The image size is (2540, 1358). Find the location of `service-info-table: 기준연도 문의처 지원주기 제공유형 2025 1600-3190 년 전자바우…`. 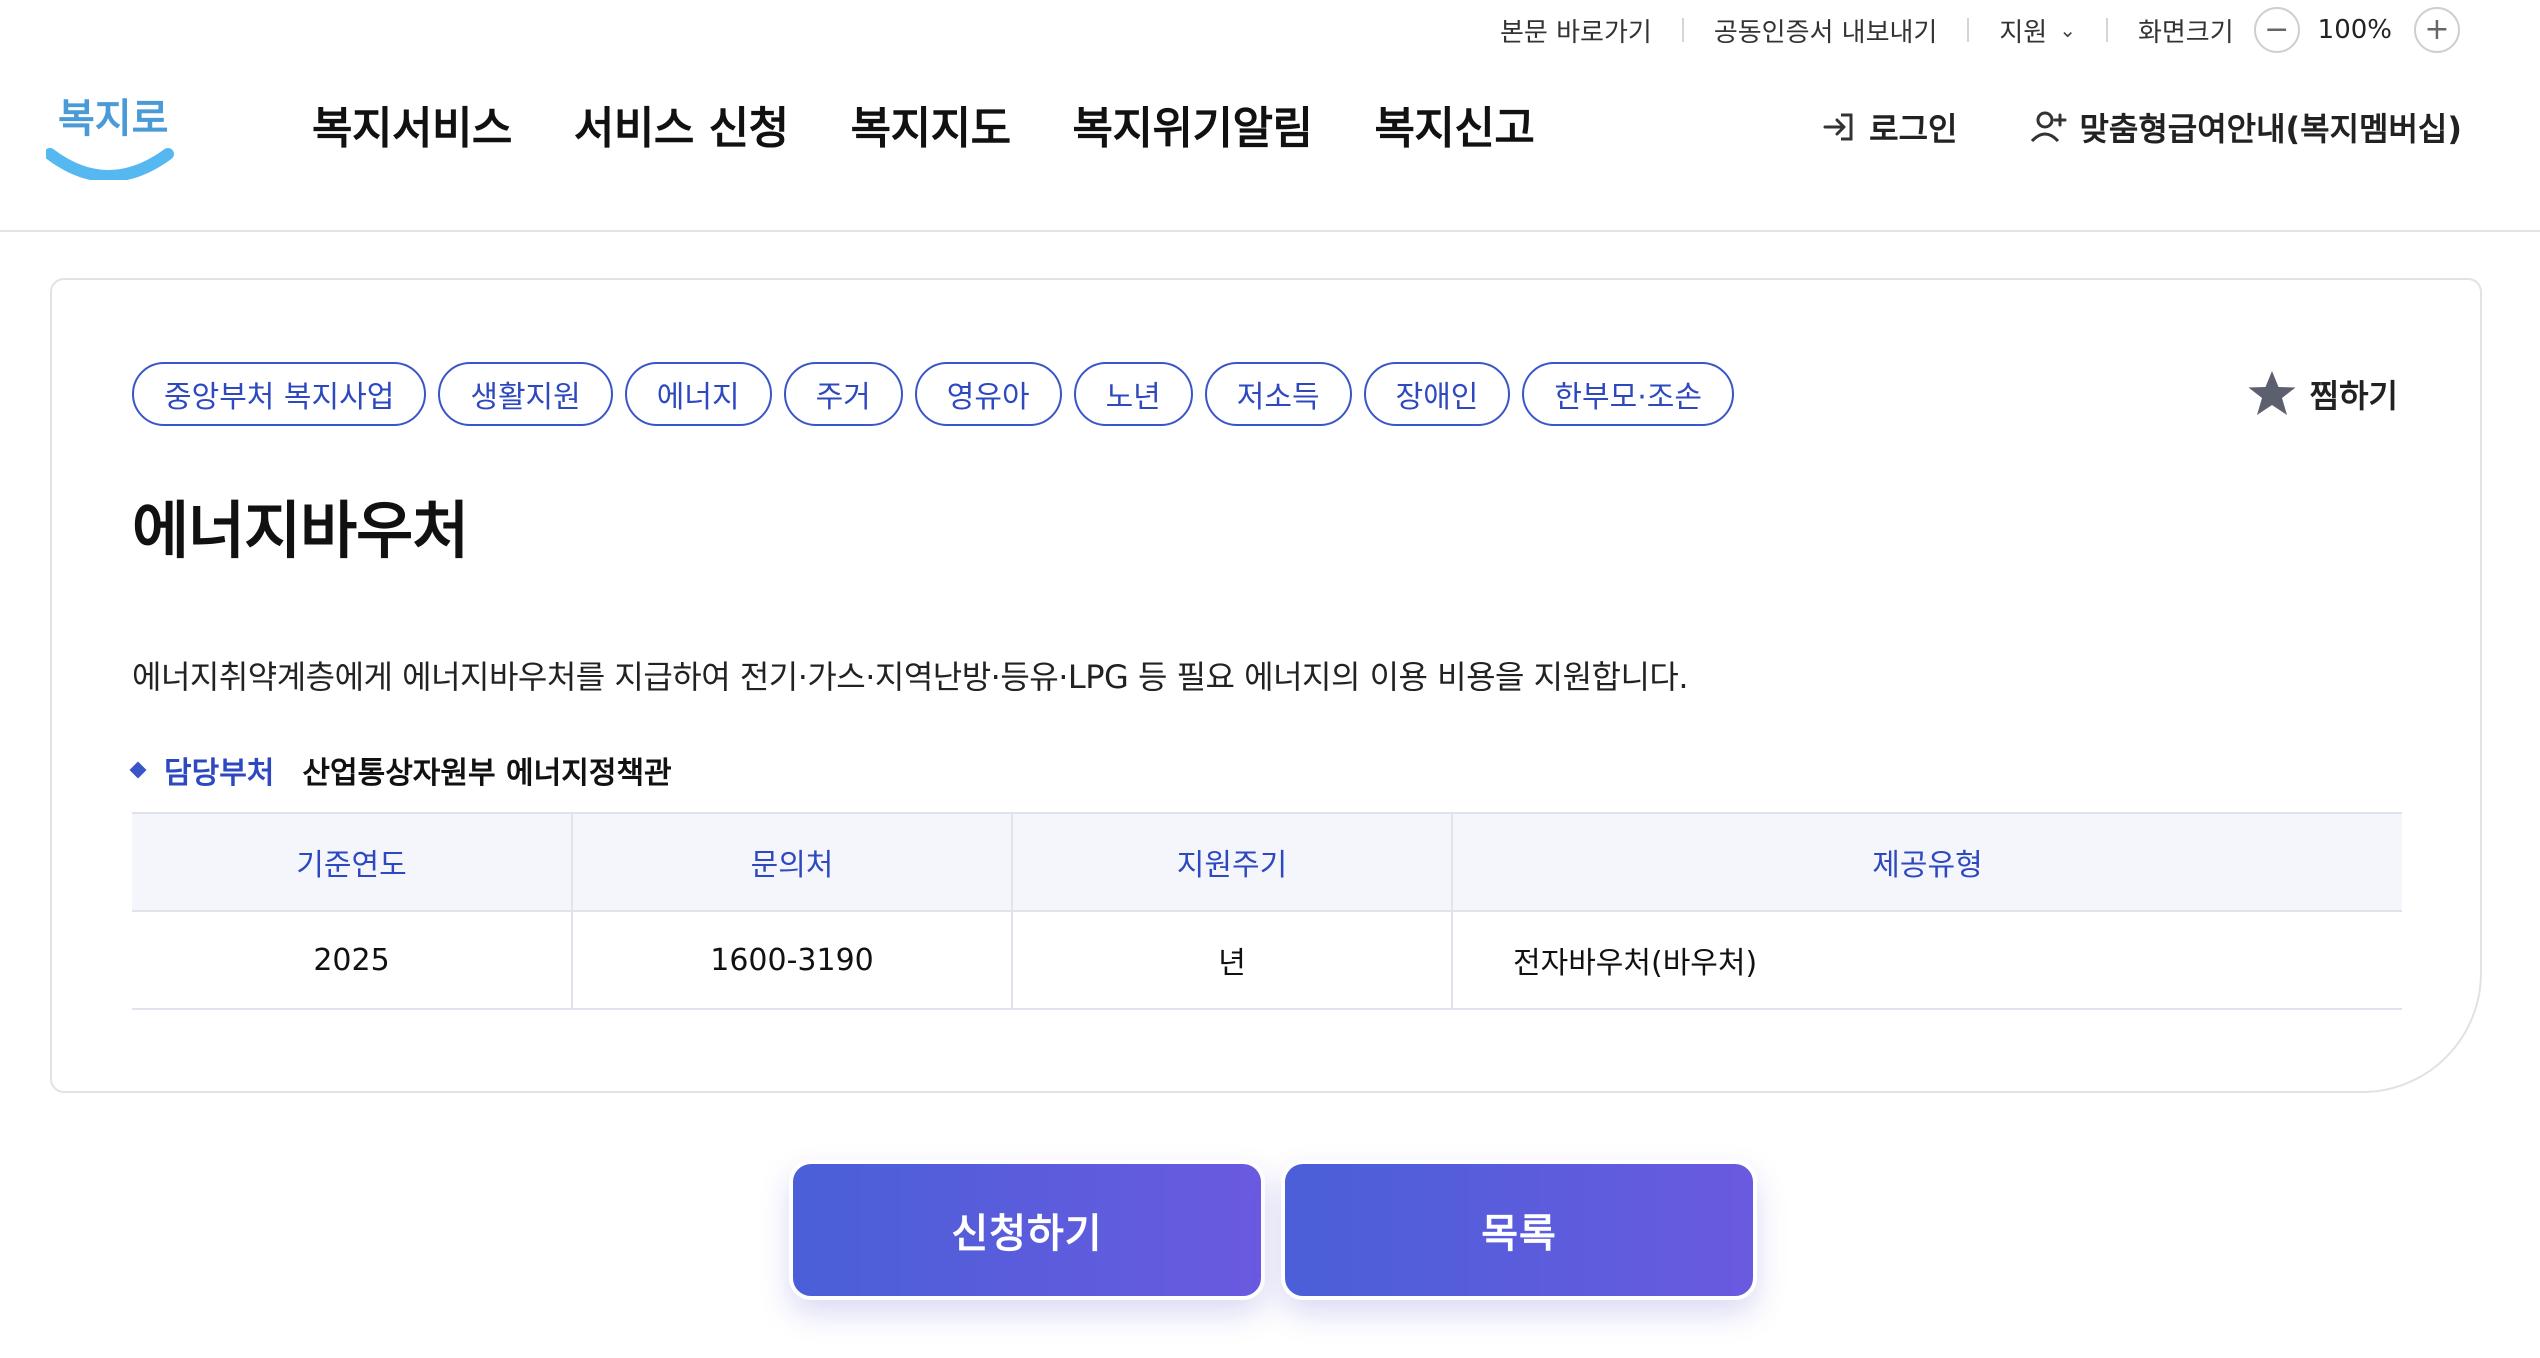

service-info-table: 기준연도 문의처 지원주기 제공유형 2025 1600-3190 년 전자바우… is located at coordinates (1267, 911).